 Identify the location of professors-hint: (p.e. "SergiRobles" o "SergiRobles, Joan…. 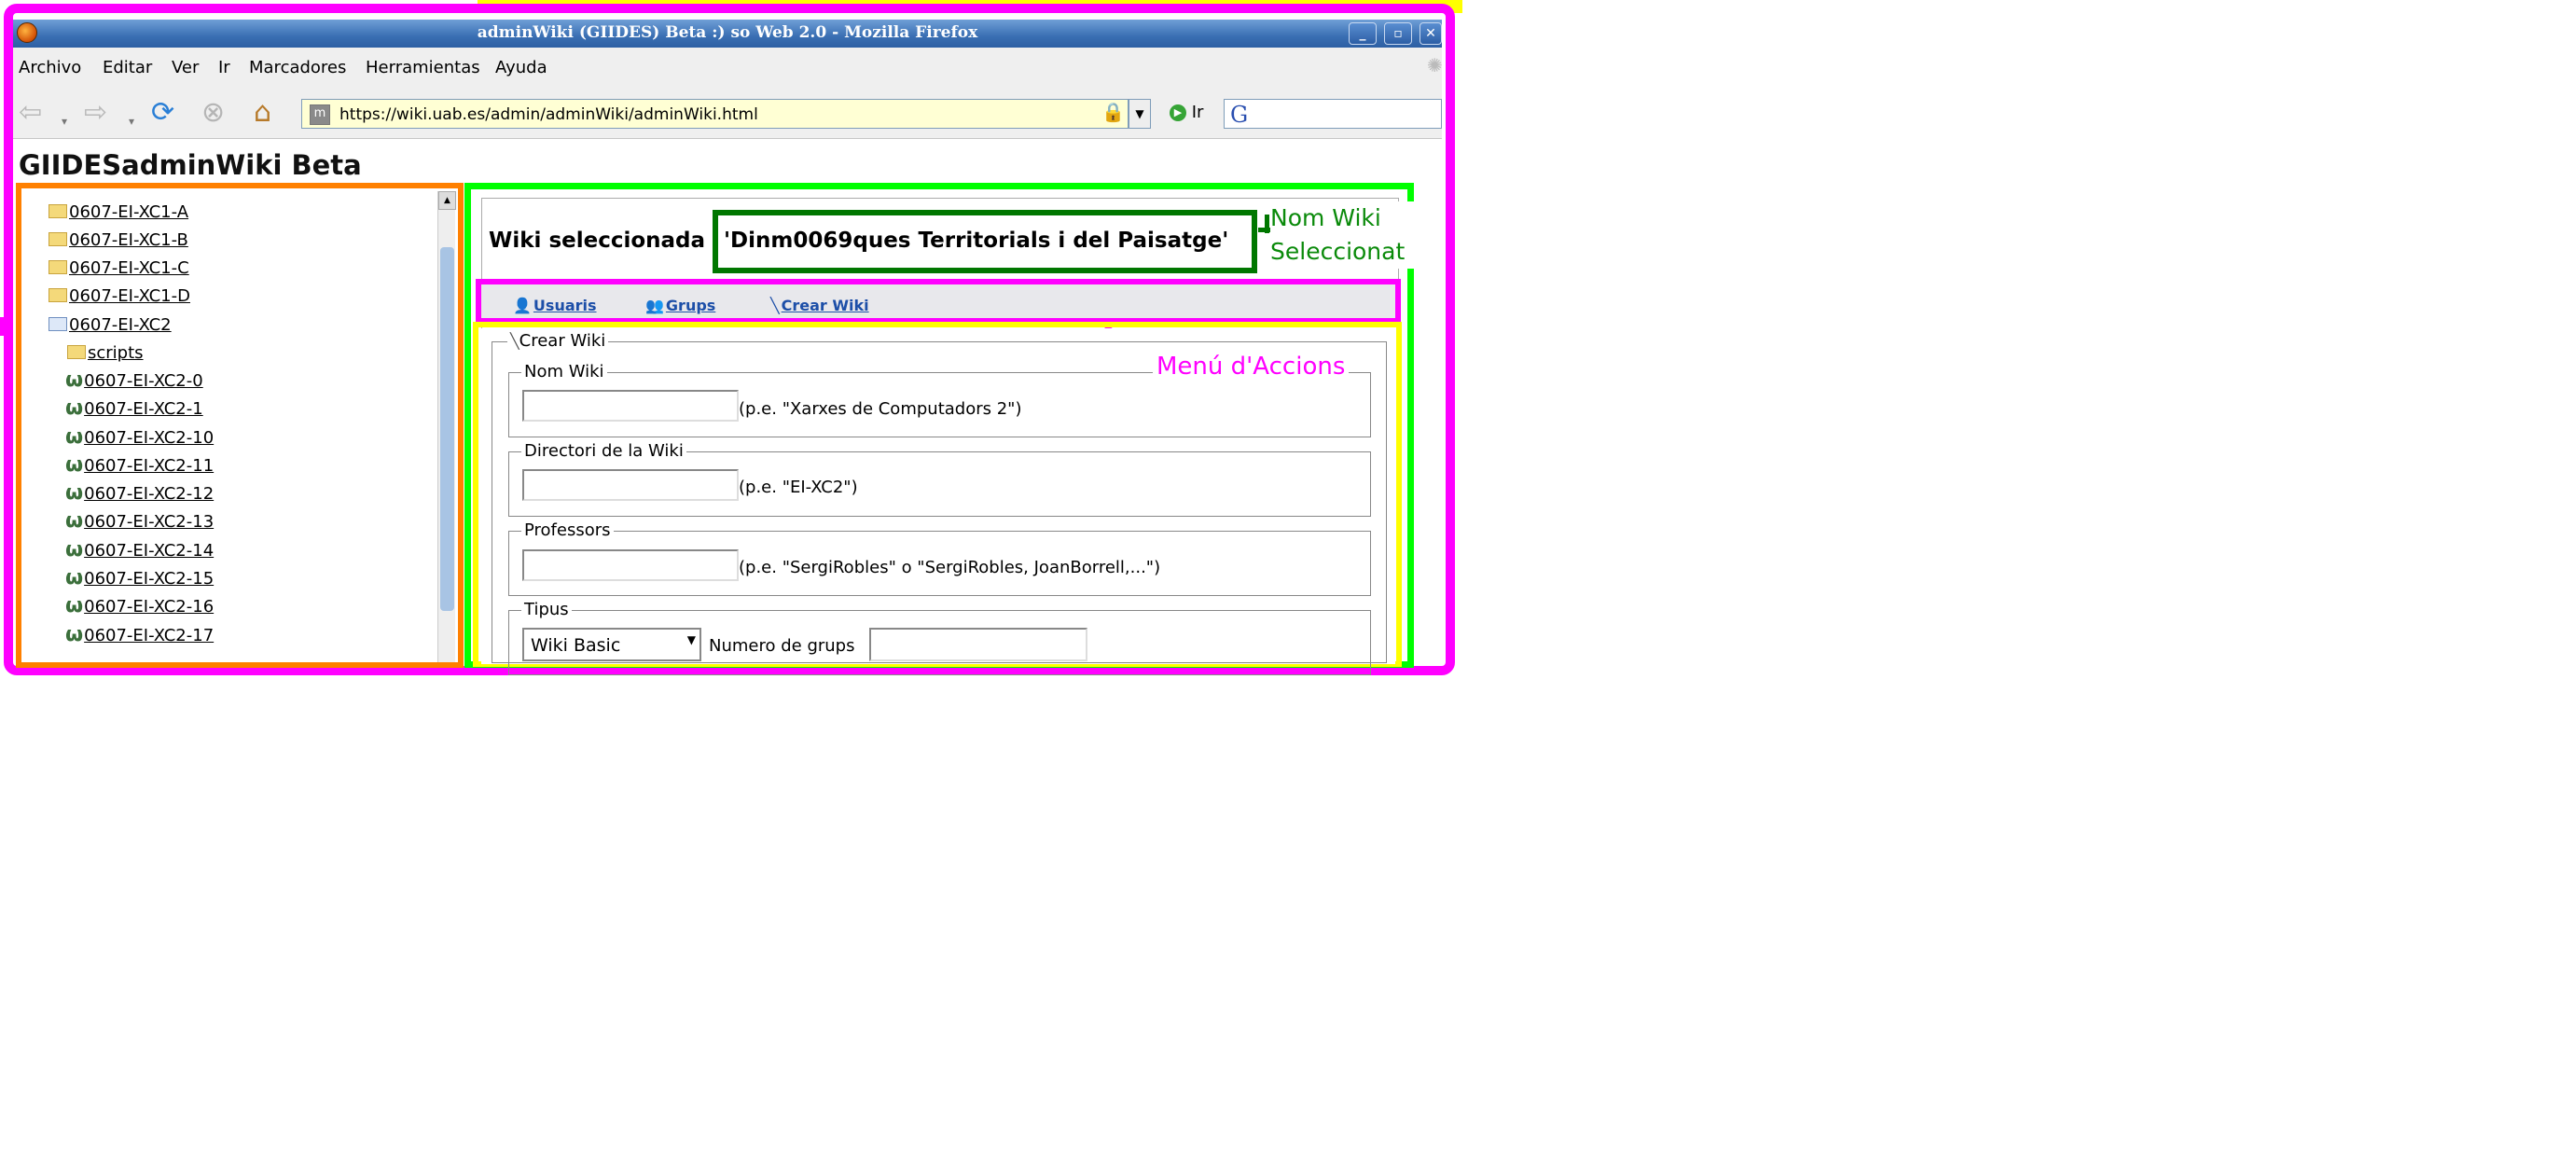
(950, 567).